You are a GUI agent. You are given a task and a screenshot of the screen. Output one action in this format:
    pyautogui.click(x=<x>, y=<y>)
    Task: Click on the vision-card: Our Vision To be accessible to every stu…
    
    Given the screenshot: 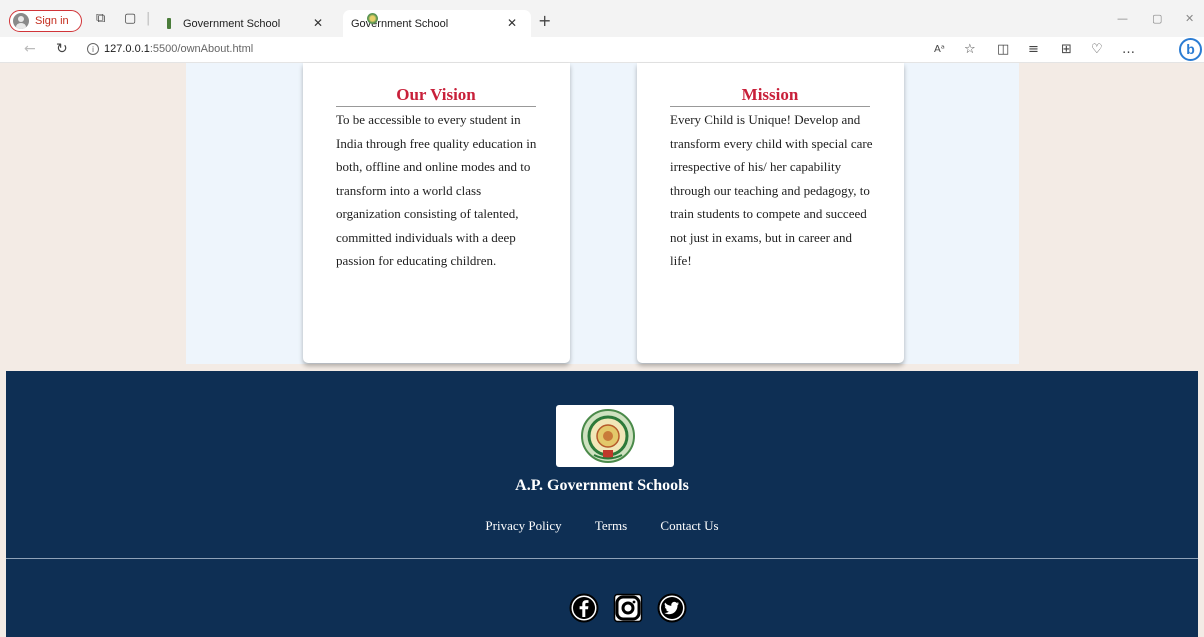 What is the action you would take?
    pyautogui.click(x=436, y=213)
    